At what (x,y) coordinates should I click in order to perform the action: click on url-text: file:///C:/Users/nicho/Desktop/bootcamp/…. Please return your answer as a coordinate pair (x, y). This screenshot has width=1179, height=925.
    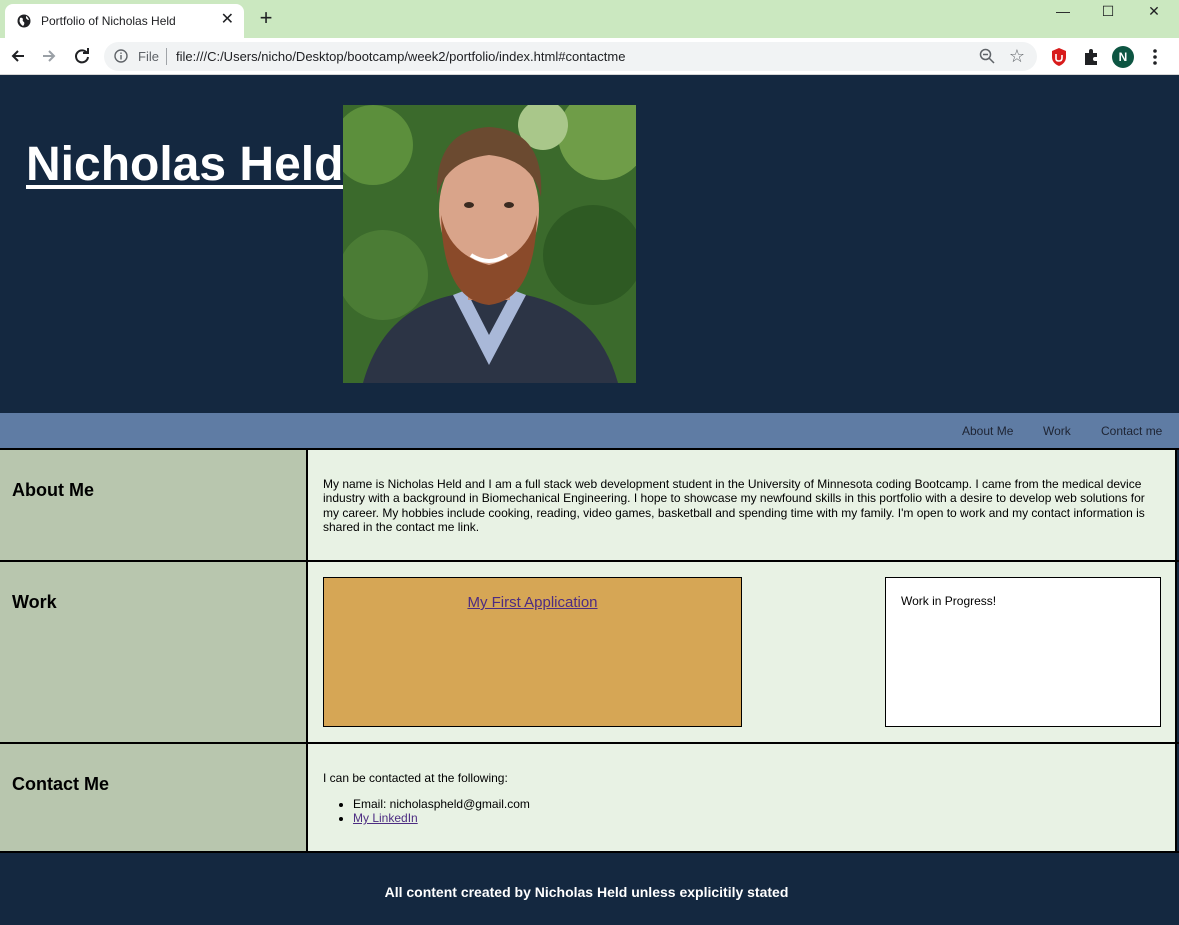
    Looking at the image, I should click on (400, 56).